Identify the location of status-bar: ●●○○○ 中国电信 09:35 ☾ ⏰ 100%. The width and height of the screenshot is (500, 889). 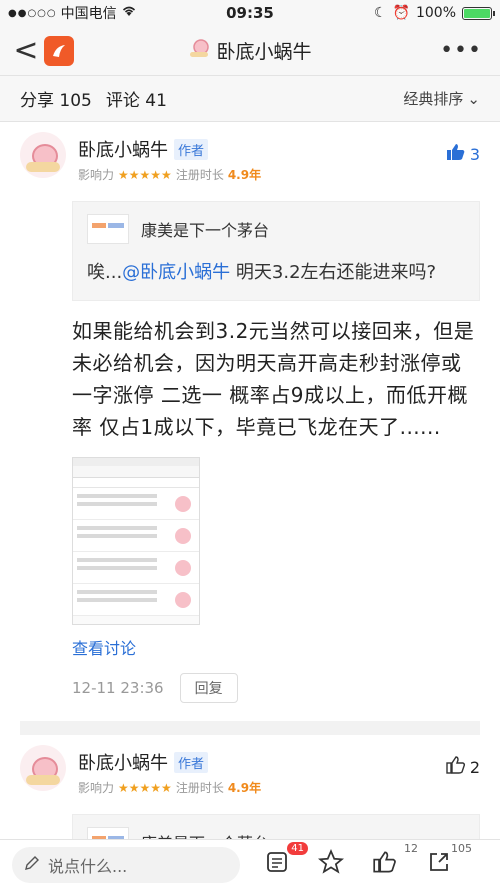
(250, 13).